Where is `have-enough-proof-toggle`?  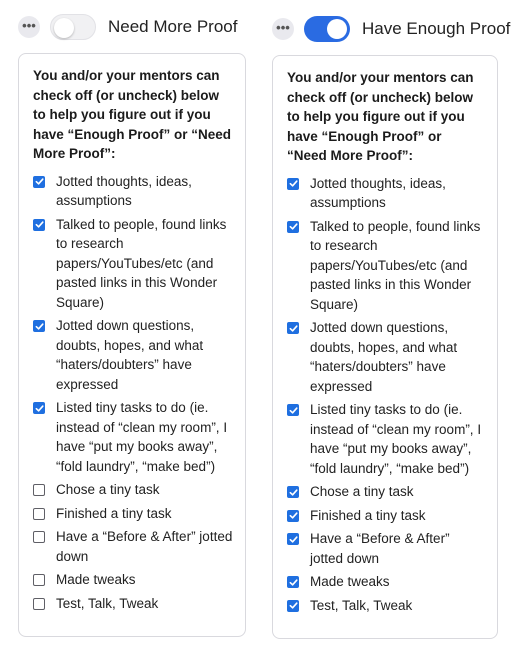
have-enough-proof-toggle is located at coordinates (327, 29).